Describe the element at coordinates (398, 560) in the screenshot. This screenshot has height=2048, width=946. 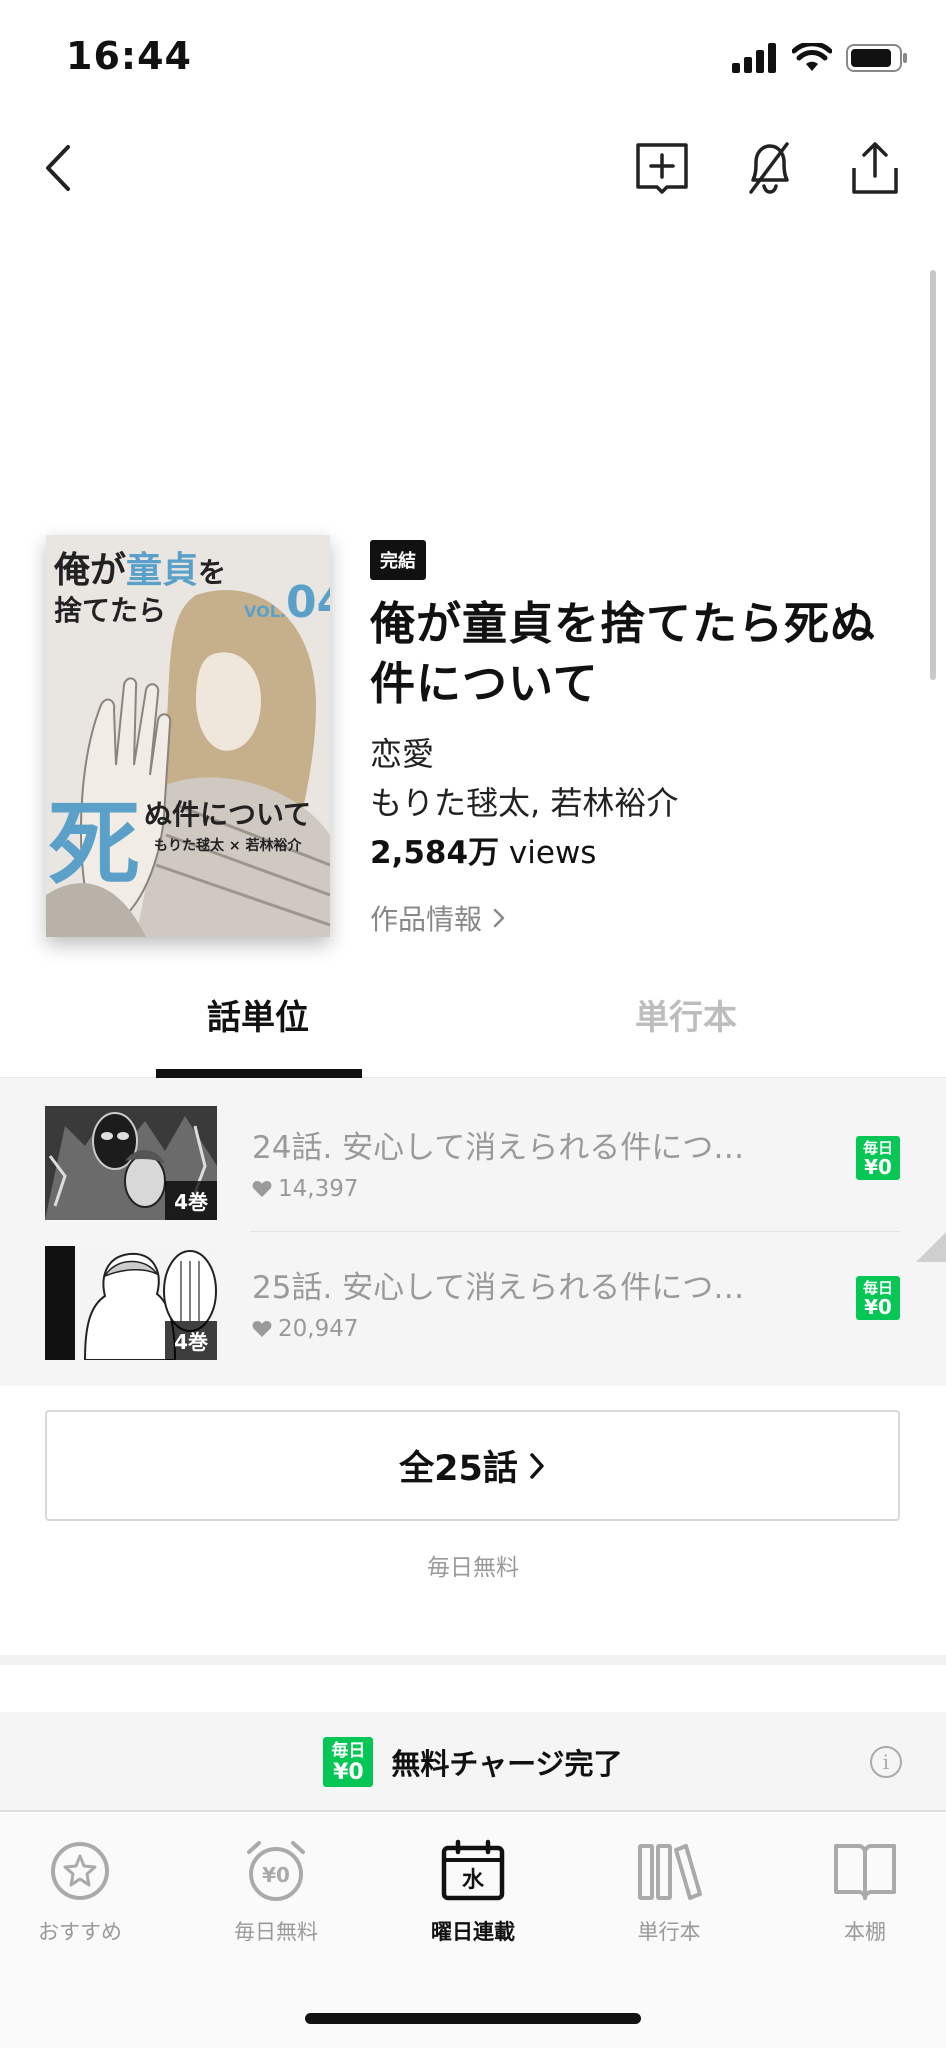
I see `status-badge: 完結` at that location.